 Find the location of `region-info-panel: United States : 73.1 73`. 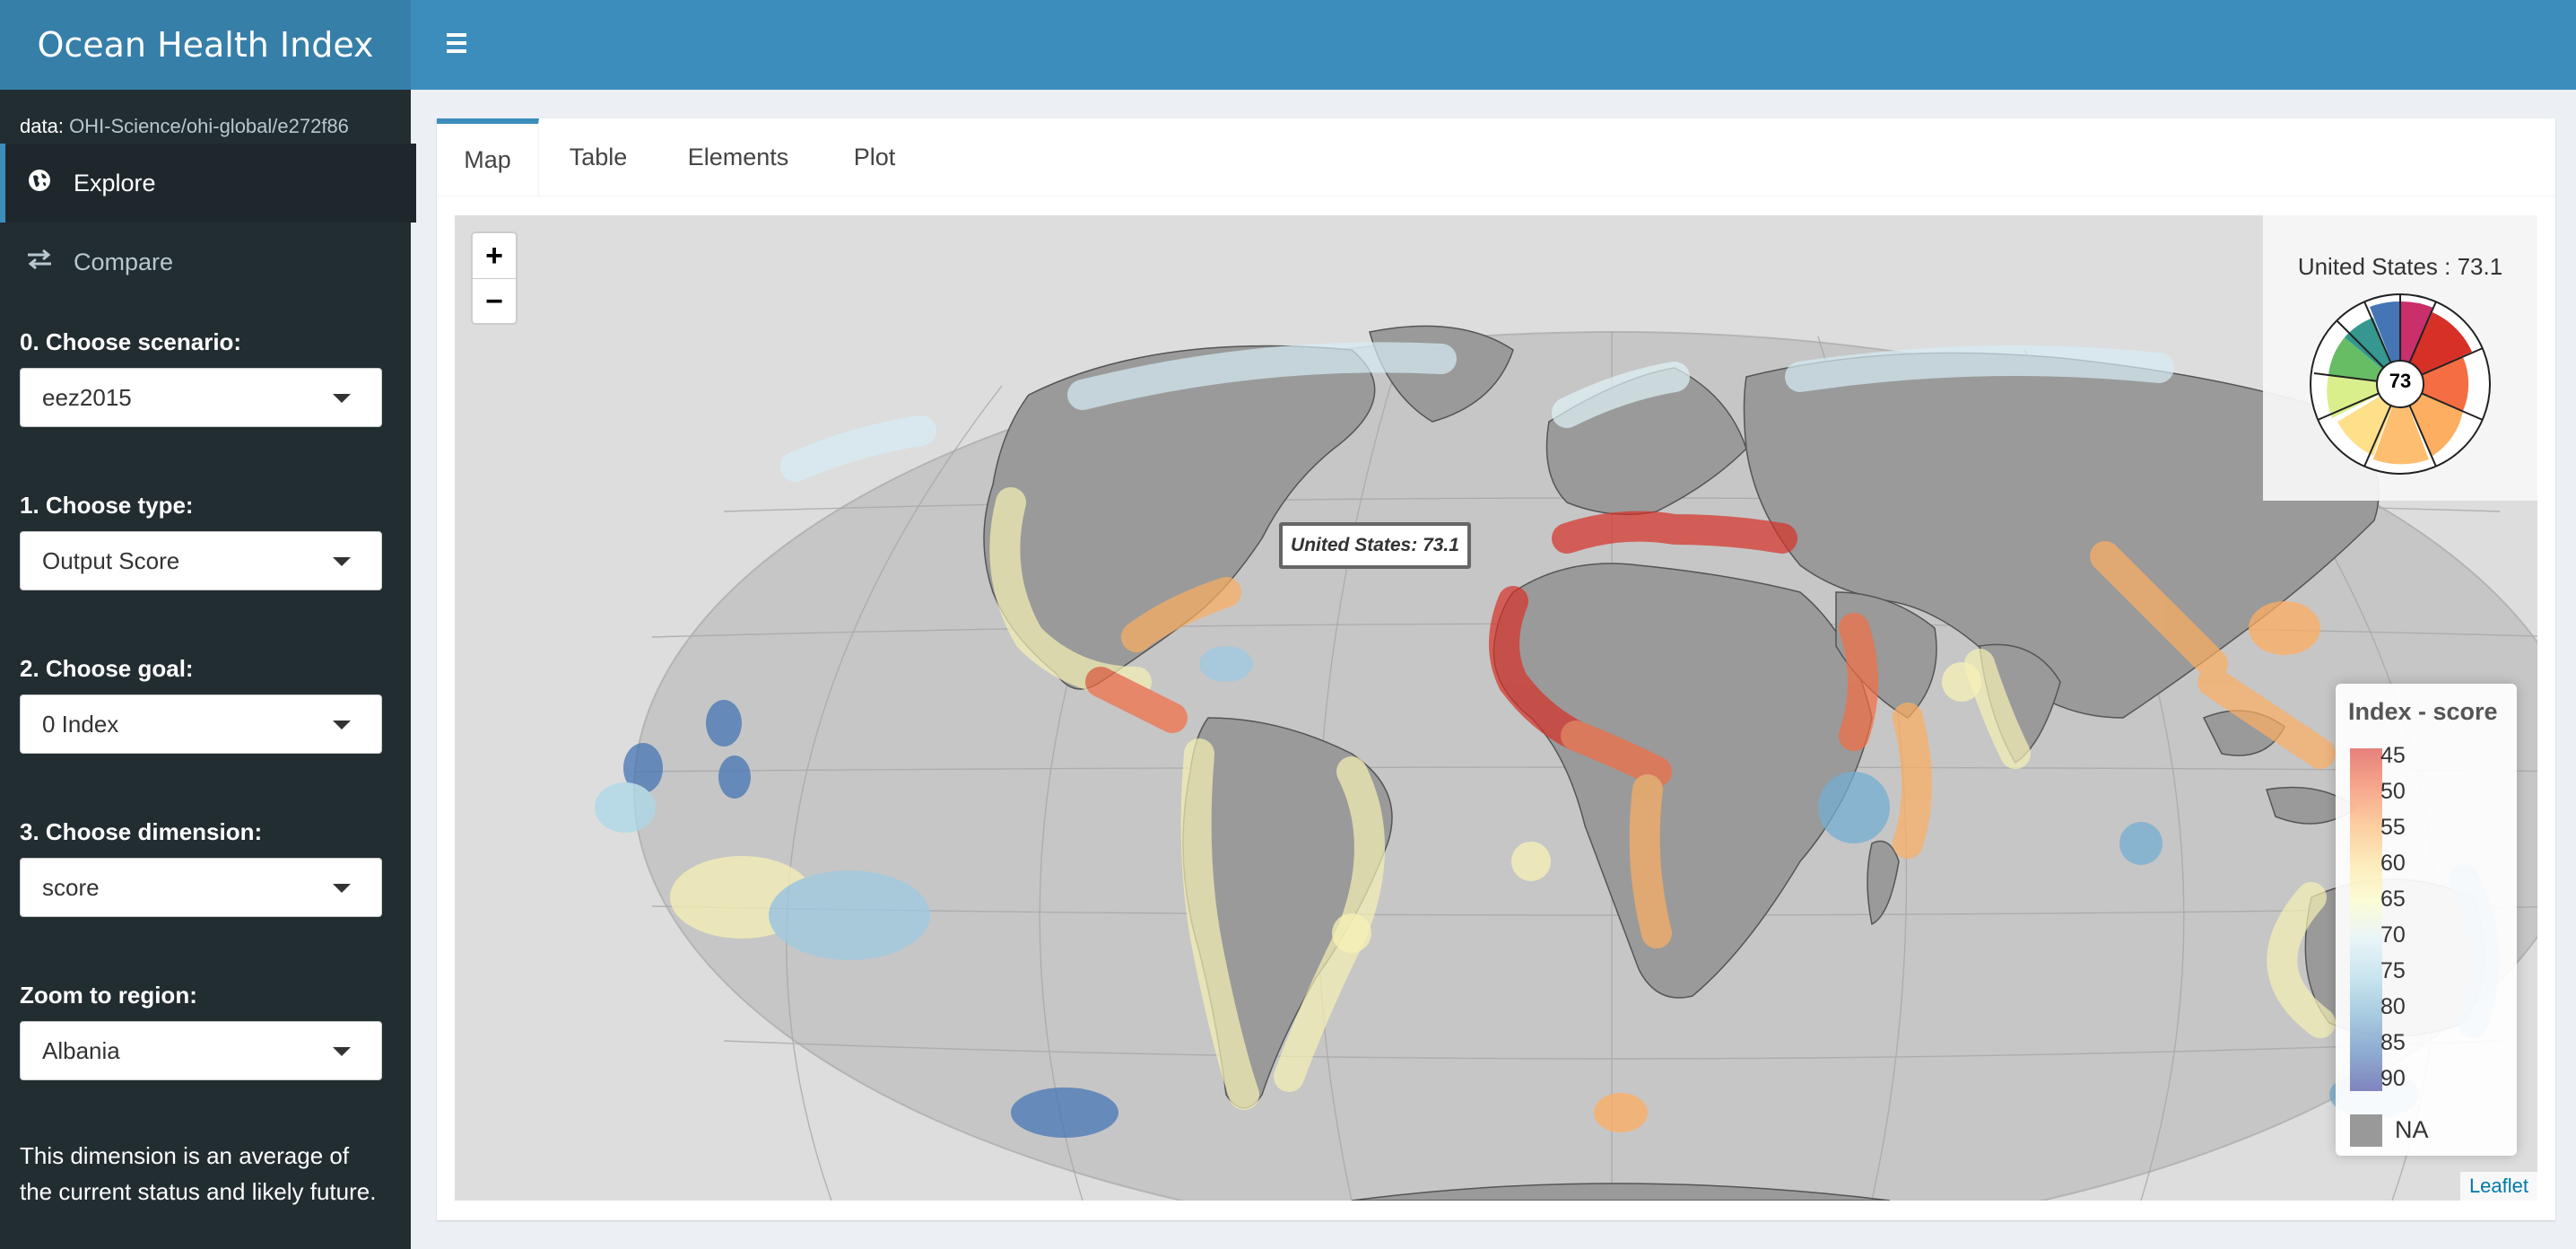

region-info-panel: United States : 73.1 73 is located at coordinates (2400, 358).